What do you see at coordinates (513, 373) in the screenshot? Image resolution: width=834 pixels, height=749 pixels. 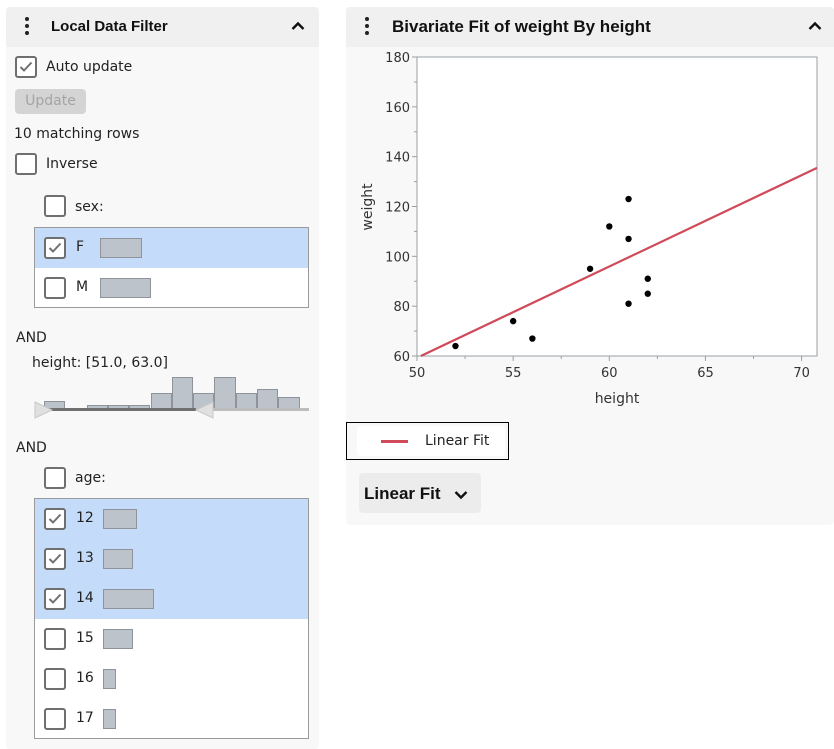 I see `x-tick-label: 55` at bounding box center [513, 373].